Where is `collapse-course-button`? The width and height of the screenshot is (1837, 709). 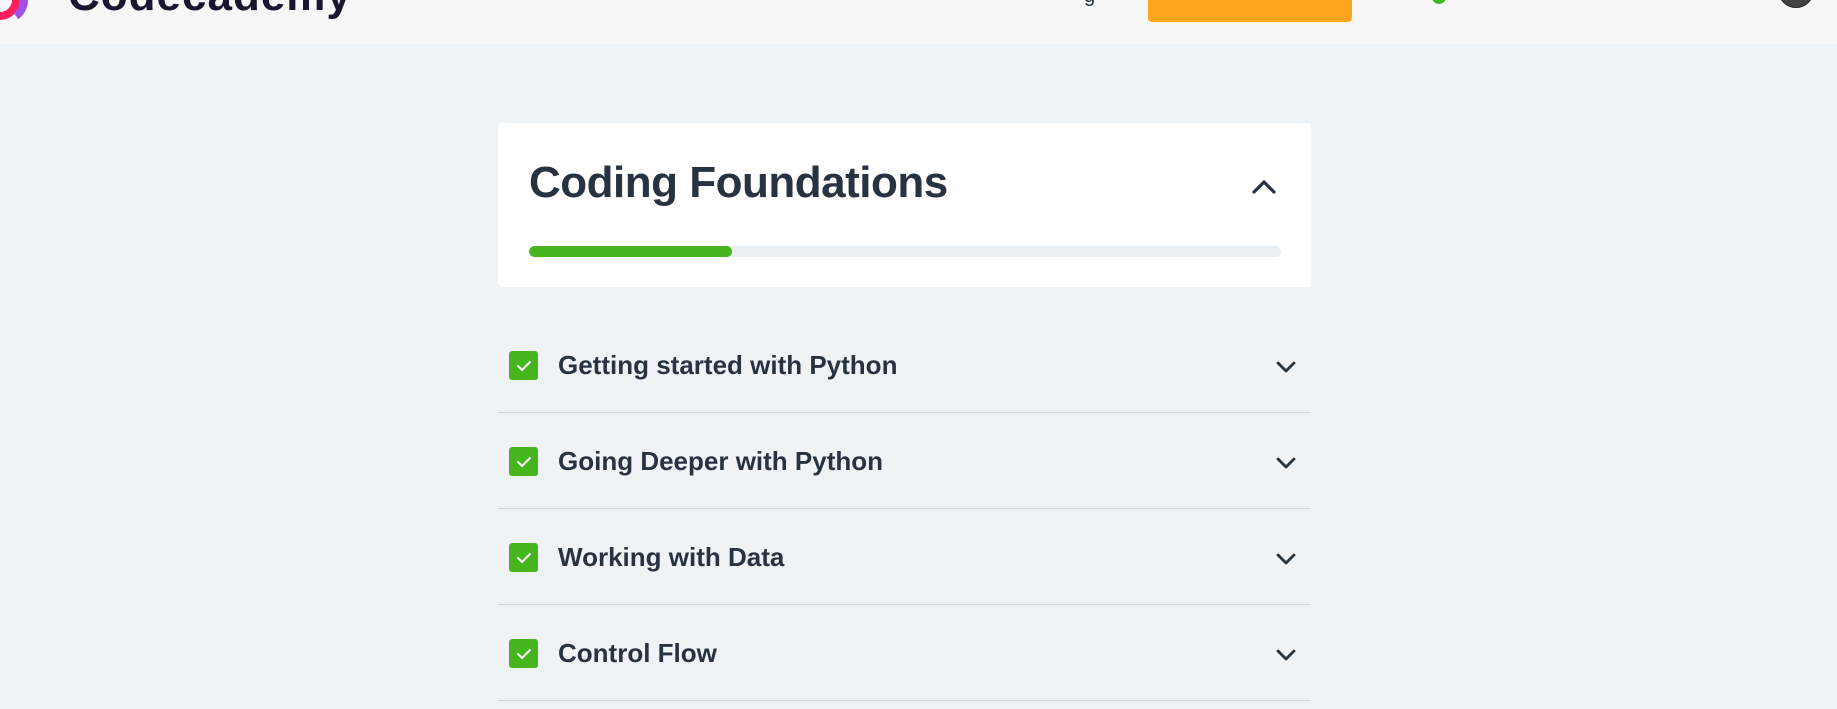
collapse-course-button is located at coordinates (1264, 187).